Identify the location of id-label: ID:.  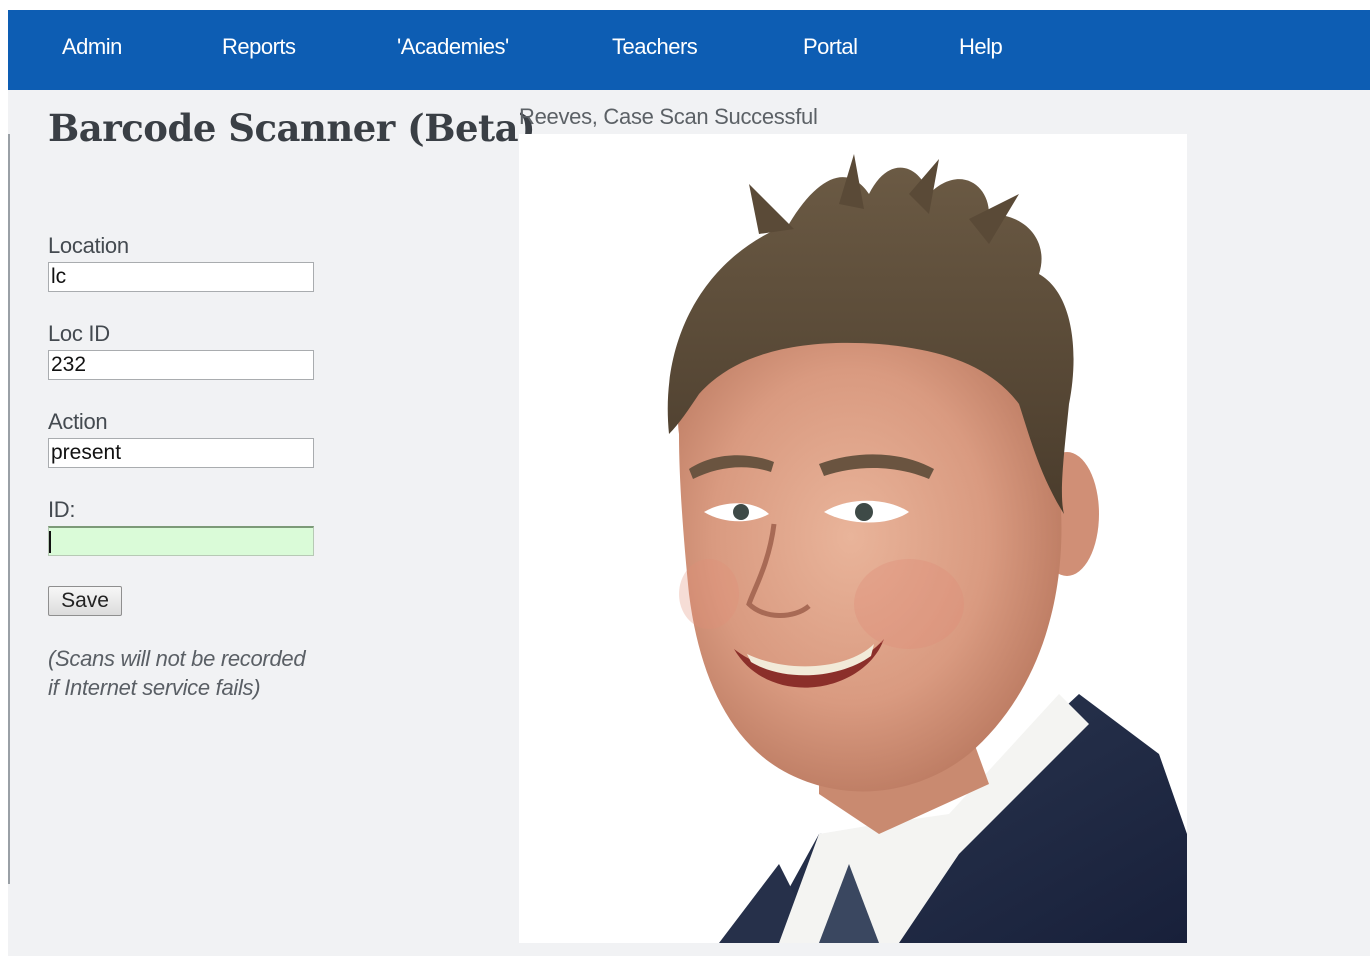
(62, 509).